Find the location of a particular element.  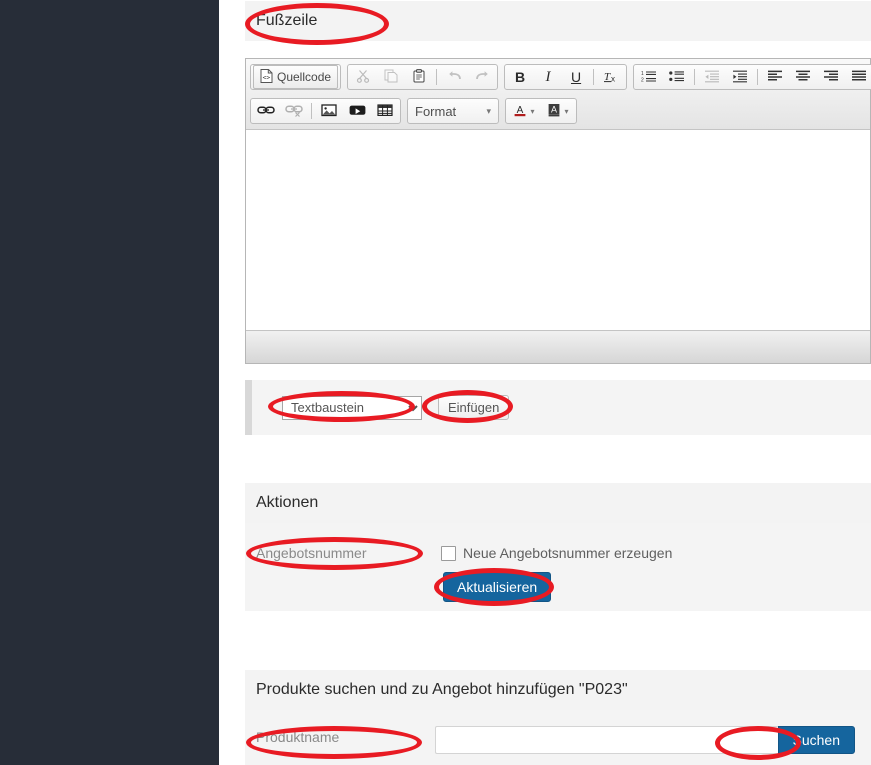

bg-color-icon: A is located at coordinates (554, 111).